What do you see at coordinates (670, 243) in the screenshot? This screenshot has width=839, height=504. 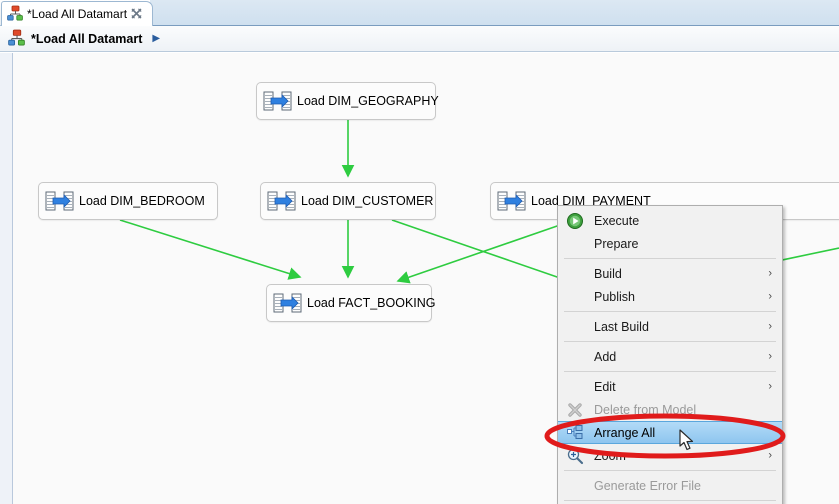 I see `menu-item-prepare: Prepare` at bounding box center [670, 243].